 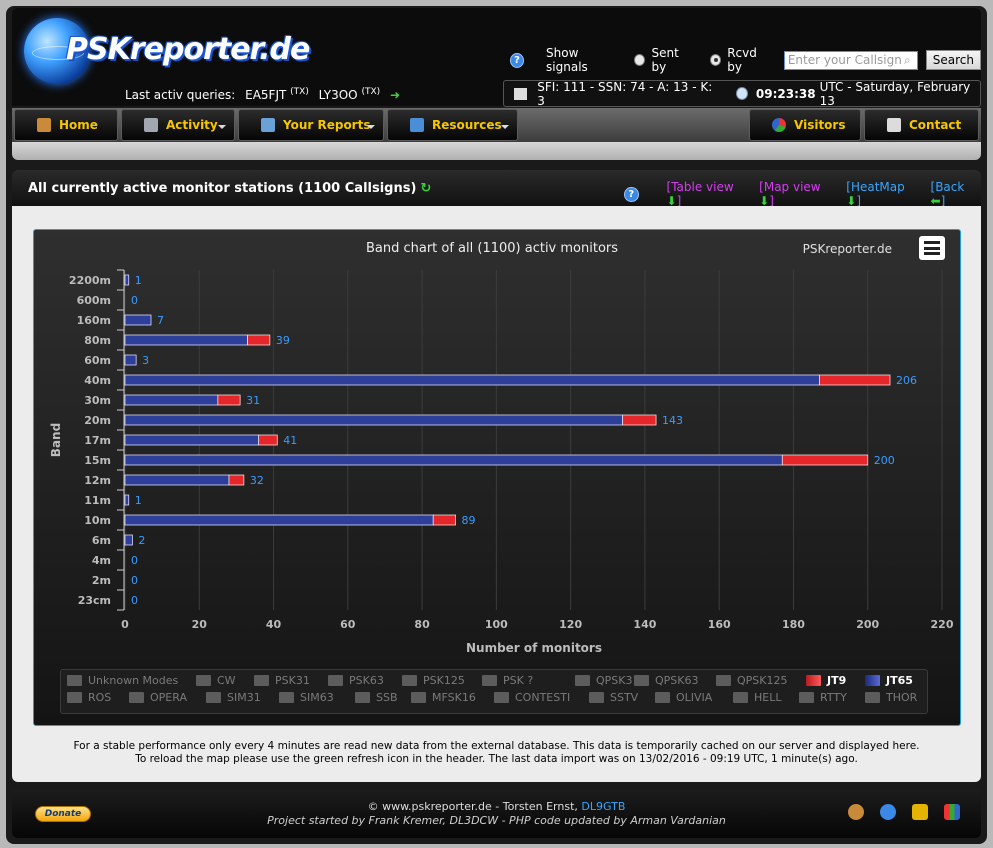 I want to click on legend-item-qpsk31: QPSK31, so click(x=607, y=680).